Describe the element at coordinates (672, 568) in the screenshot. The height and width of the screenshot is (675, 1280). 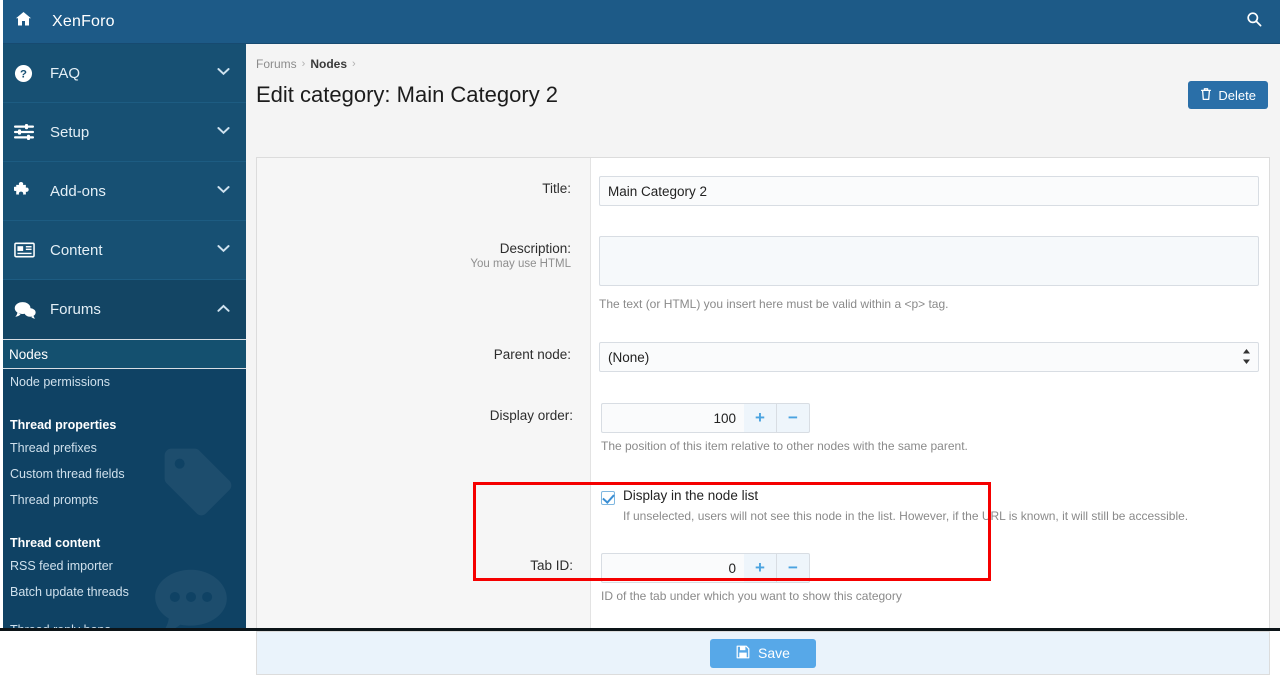
I see `tab-id-input` at that location.